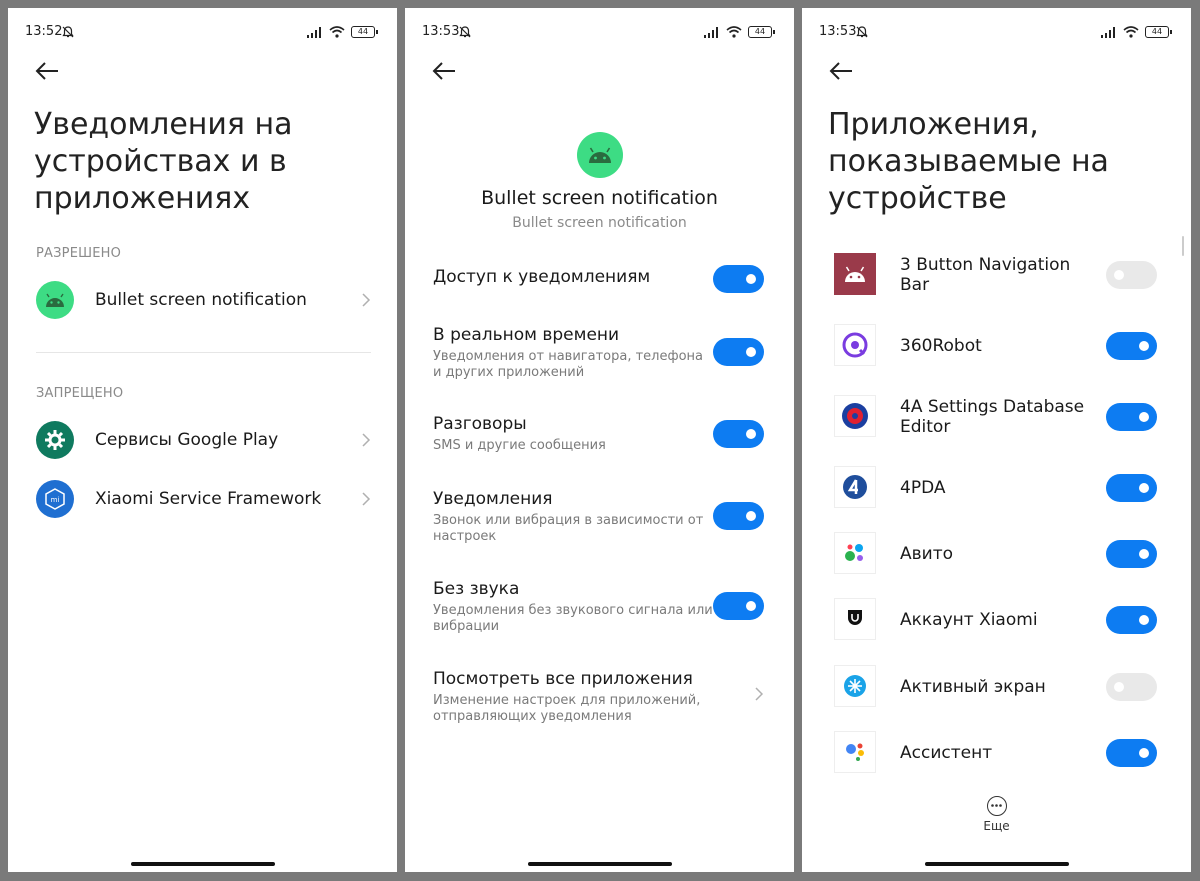 The width and height of the screenshot is (1200, 881). Describe the element at coordinates (969, 620) in the screenshot. I see `app-name: Аккаунт Xiaomi` at that location.